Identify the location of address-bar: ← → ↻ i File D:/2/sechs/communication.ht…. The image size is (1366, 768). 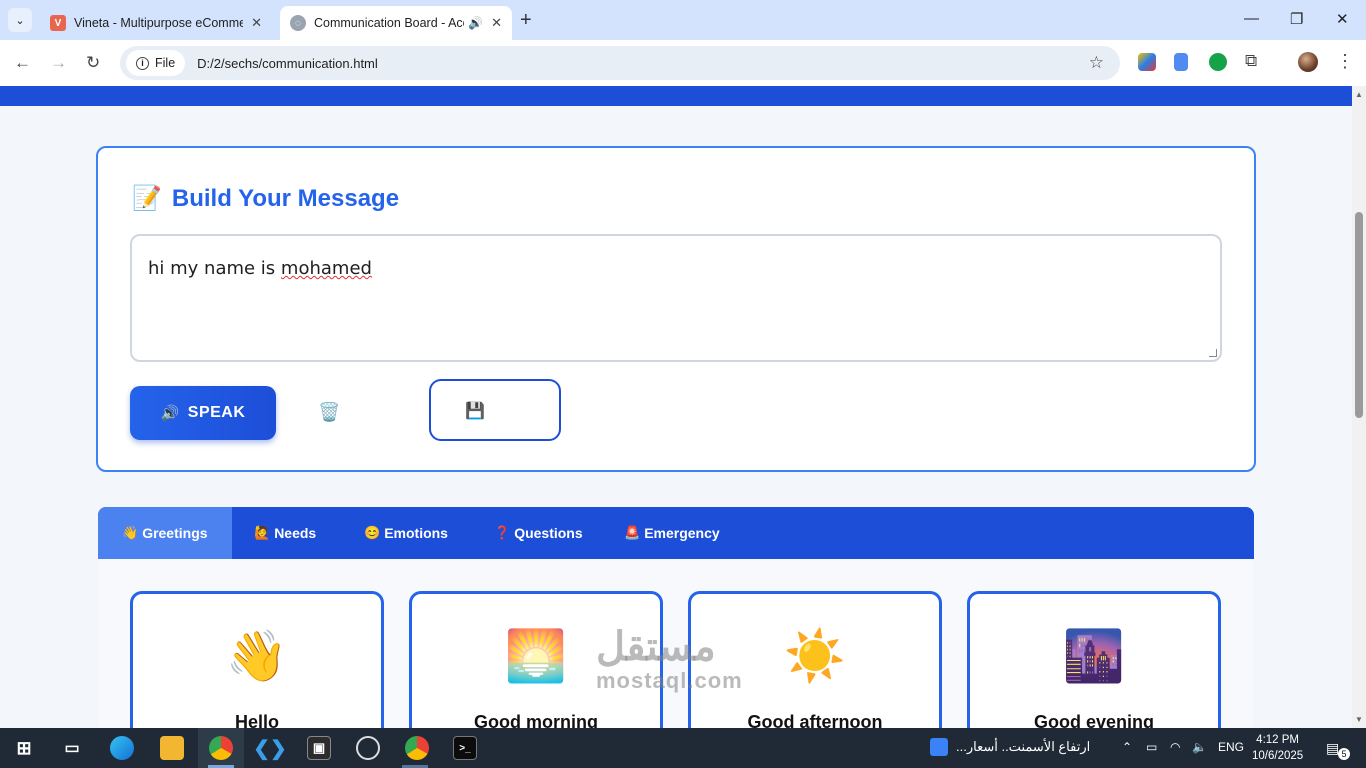
(683, 63).